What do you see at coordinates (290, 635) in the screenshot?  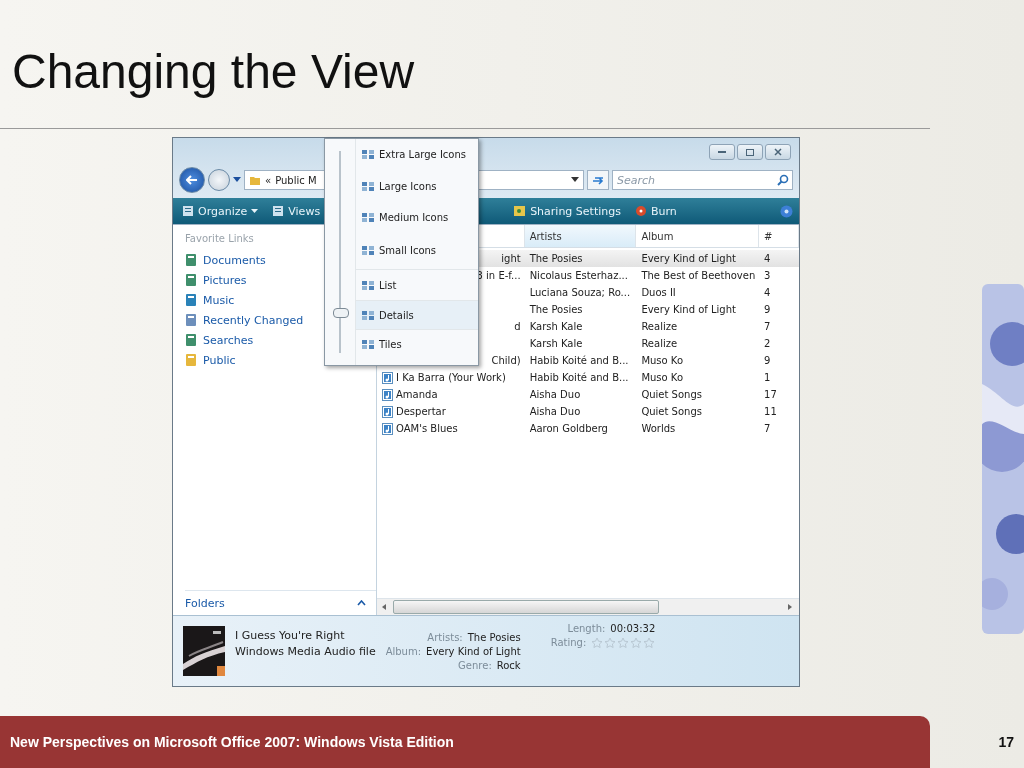 I see `file-title: I Guess You're Right` at bounding box center [290, 635].